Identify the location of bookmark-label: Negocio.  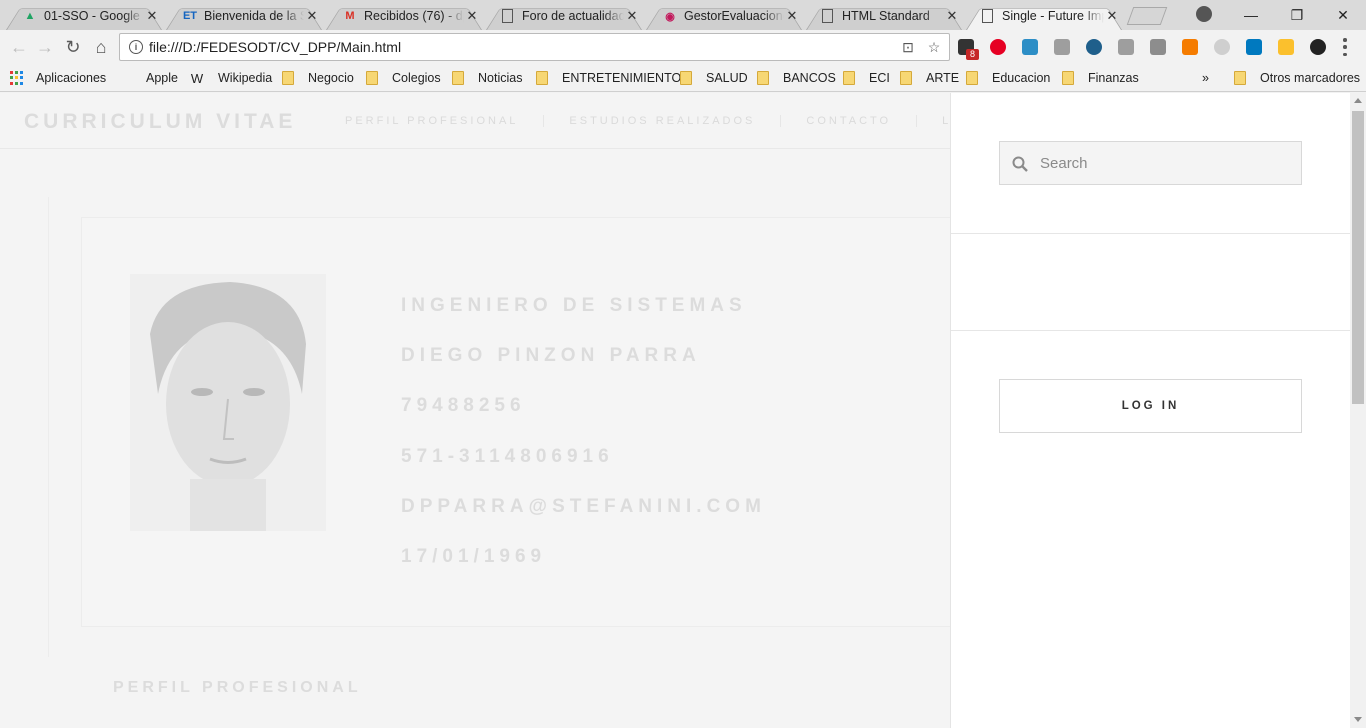
(331, 78).